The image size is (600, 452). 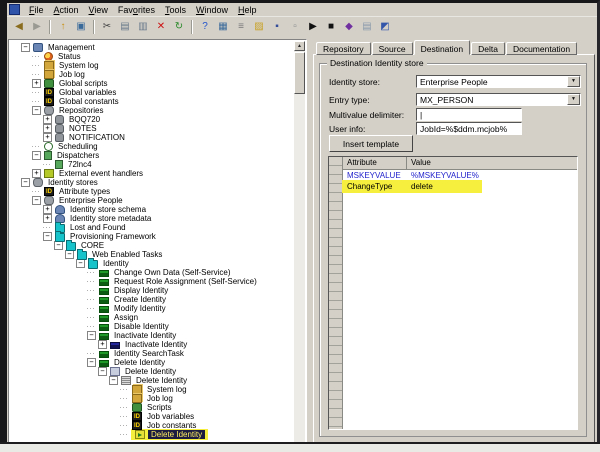 I want to click on tree-item-identity-store-metadata: + Identity store metadata, so click(x=151, y=218).